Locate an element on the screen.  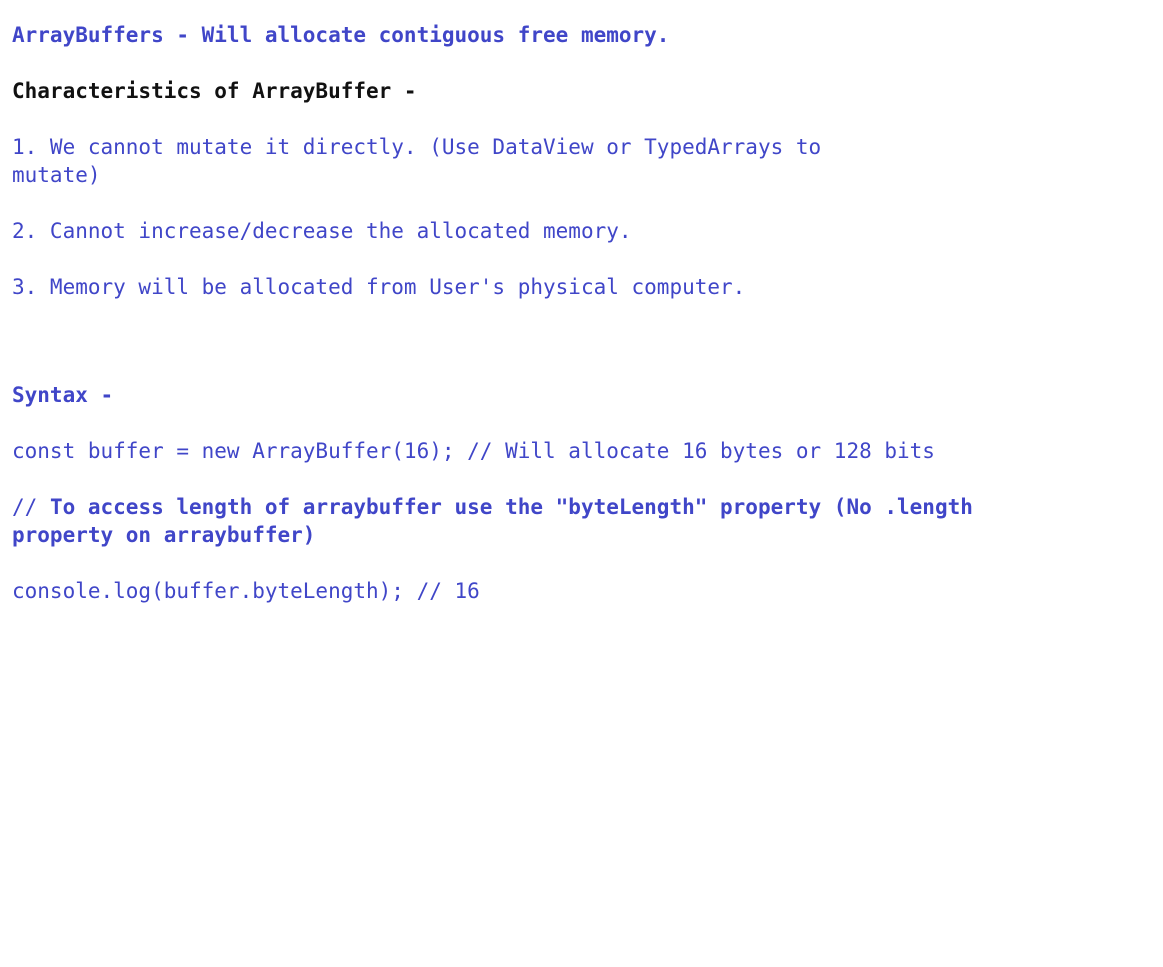
comment-prefix: // is located at coordinates (31, 507).